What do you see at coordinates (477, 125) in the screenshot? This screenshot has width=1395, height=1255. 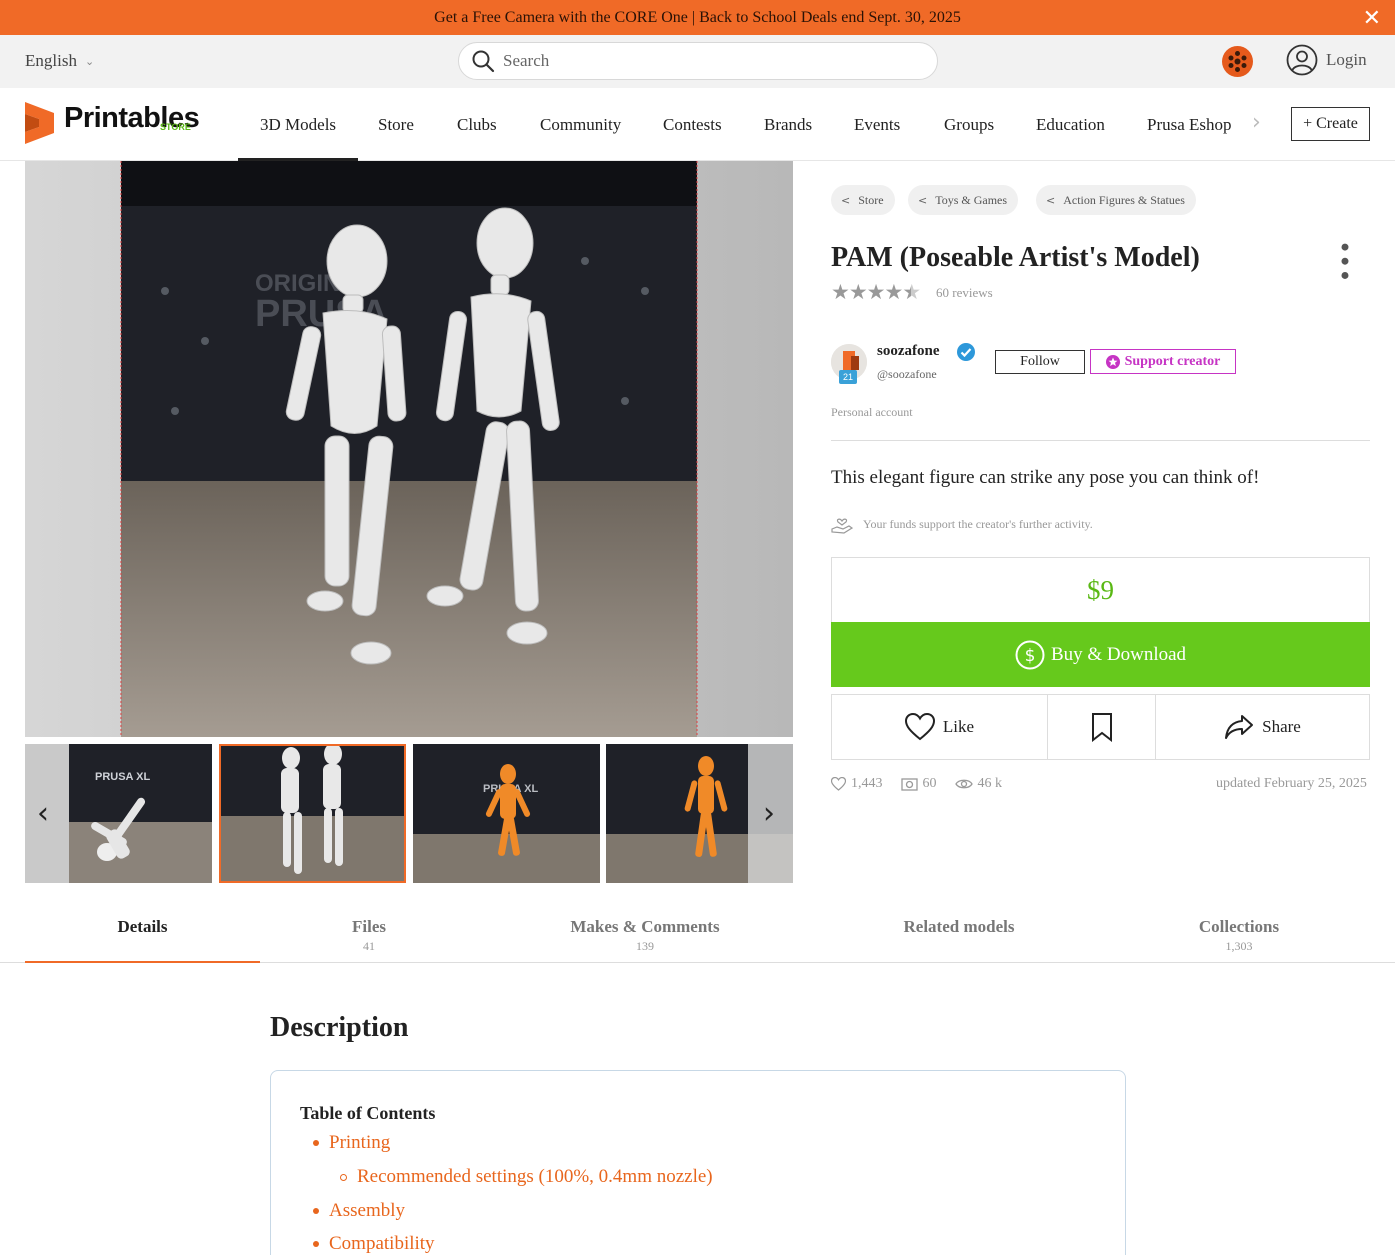 I see `nav-clubs: Clubs` at bounding box center [477, 125].